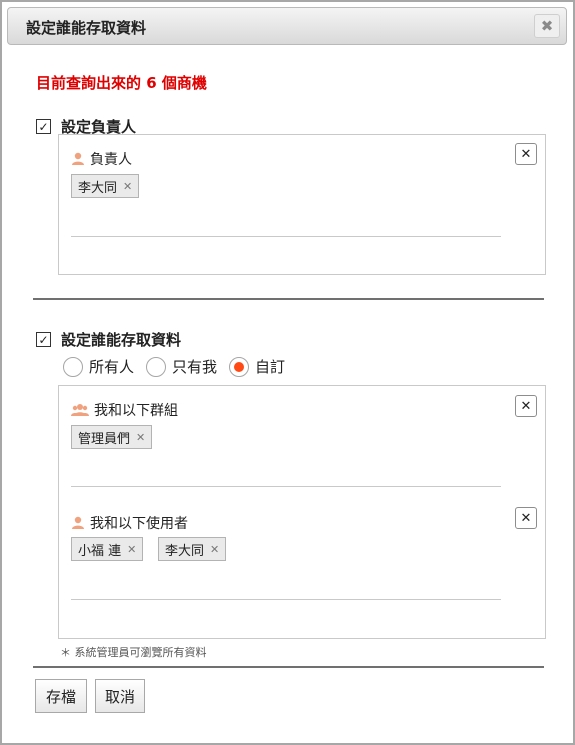 This screenshot has width=575, height=745. I want to click on group-tag-label: 管理員們, so click(104, 439).